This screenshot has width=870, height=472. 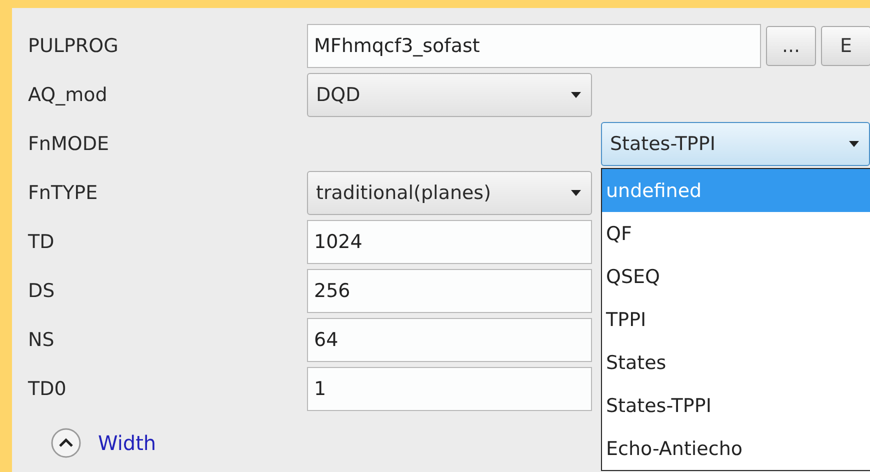 I want to click on parameter-label: FnMODE, so click(x=69, y=144).